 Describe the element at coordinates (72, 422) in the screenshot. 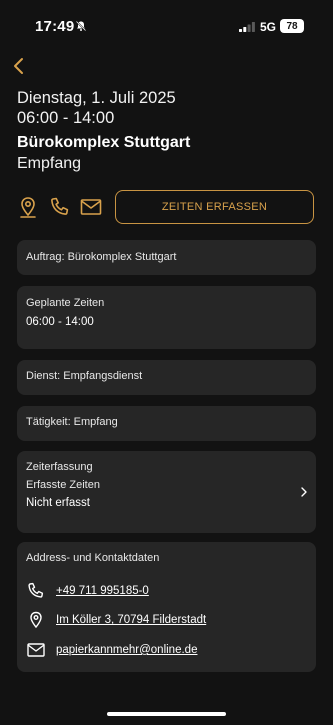

I see `taetigkeit-text: Tätigkeit: Empfang` at that location.